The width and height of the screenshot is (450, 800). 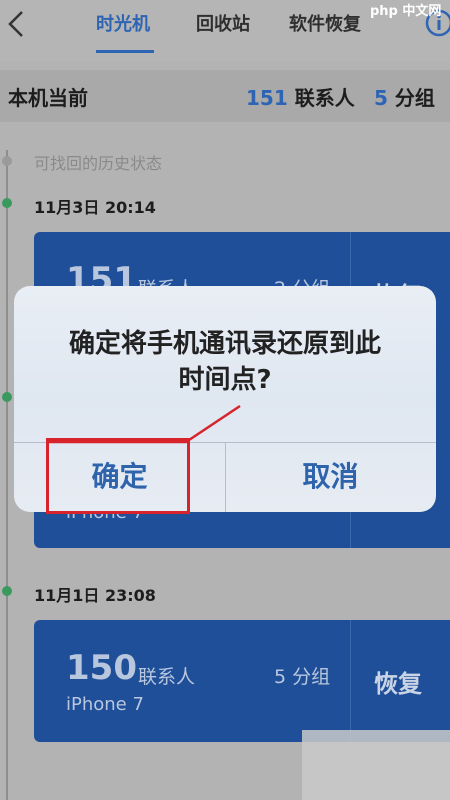 What do you see at coordinates (95, 595) in the screenshot?
I see `entry-date: 11月1日 23:08` at bounding box center [95, 595].